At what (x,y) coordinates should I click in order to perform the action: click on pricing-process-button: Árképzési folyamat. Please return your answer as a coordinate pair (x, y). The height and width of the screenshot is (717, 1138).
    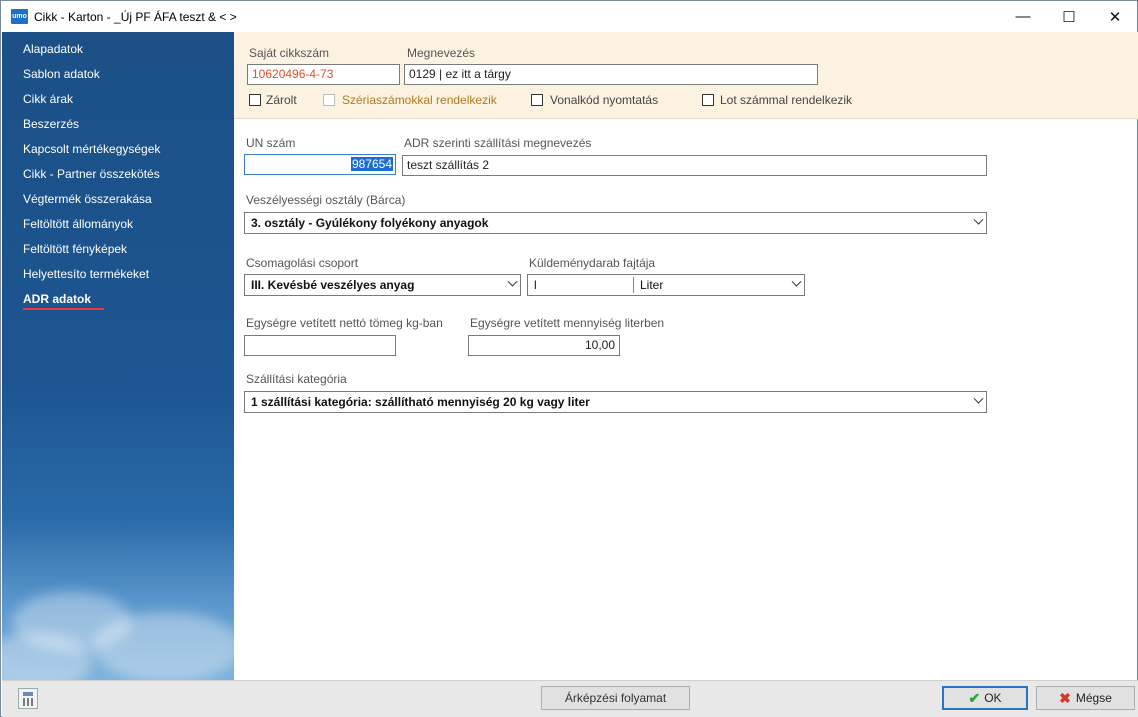
    Looking at the image, I should click on (615, 698).